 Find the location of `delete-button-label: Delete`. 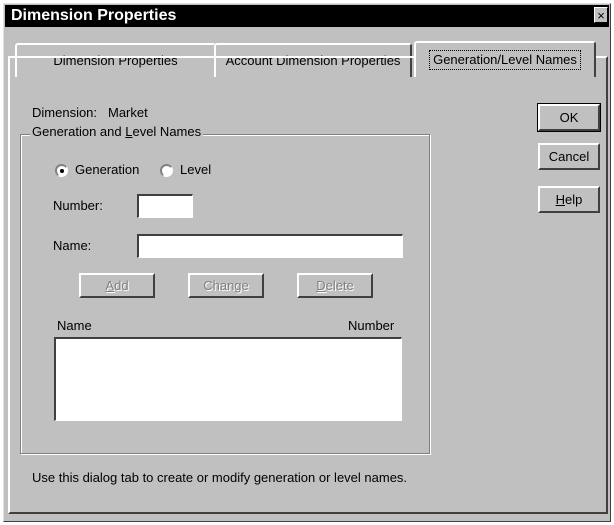

delete-button-label: Delete is located at coordinates (335, 285).